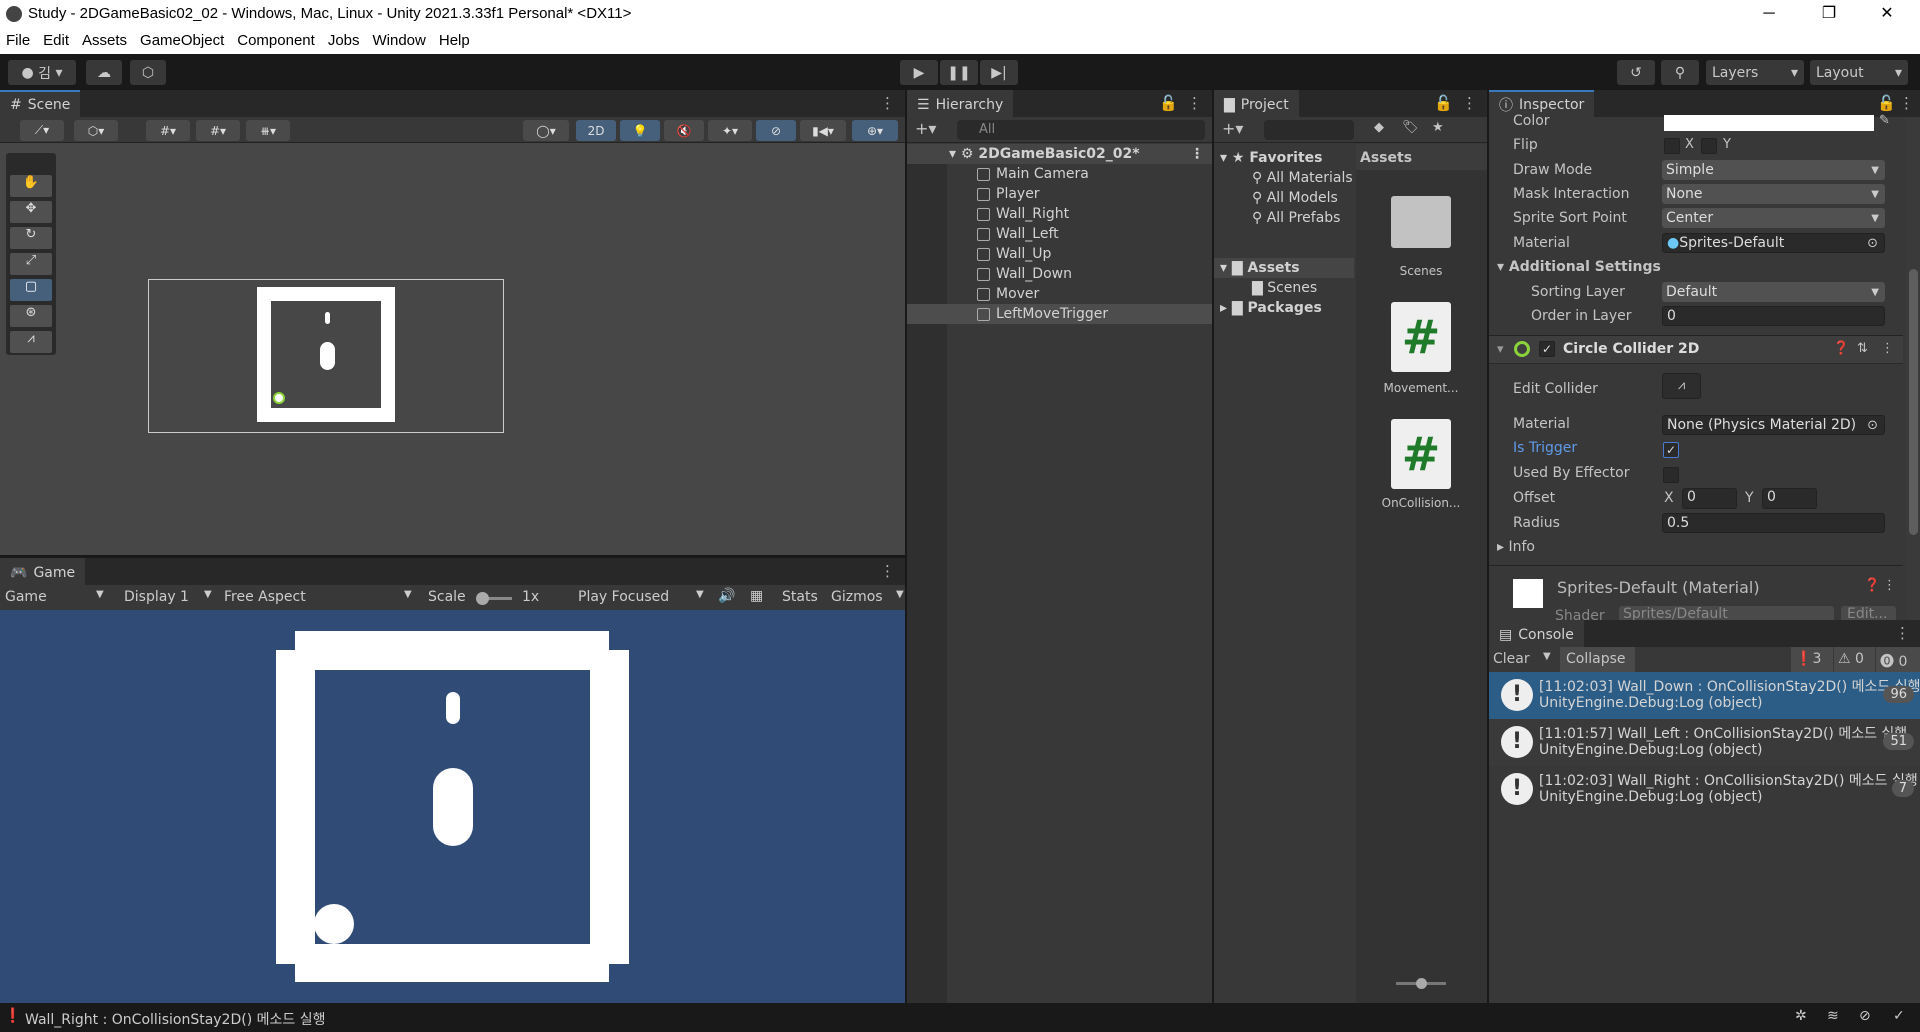 Image resolution: width=1920 pixels, height=1032 pixels. What do you see at coordinates (1773, 316) in the screenshot?
I see `order-input: 0` at bounding box center [1773, 316].